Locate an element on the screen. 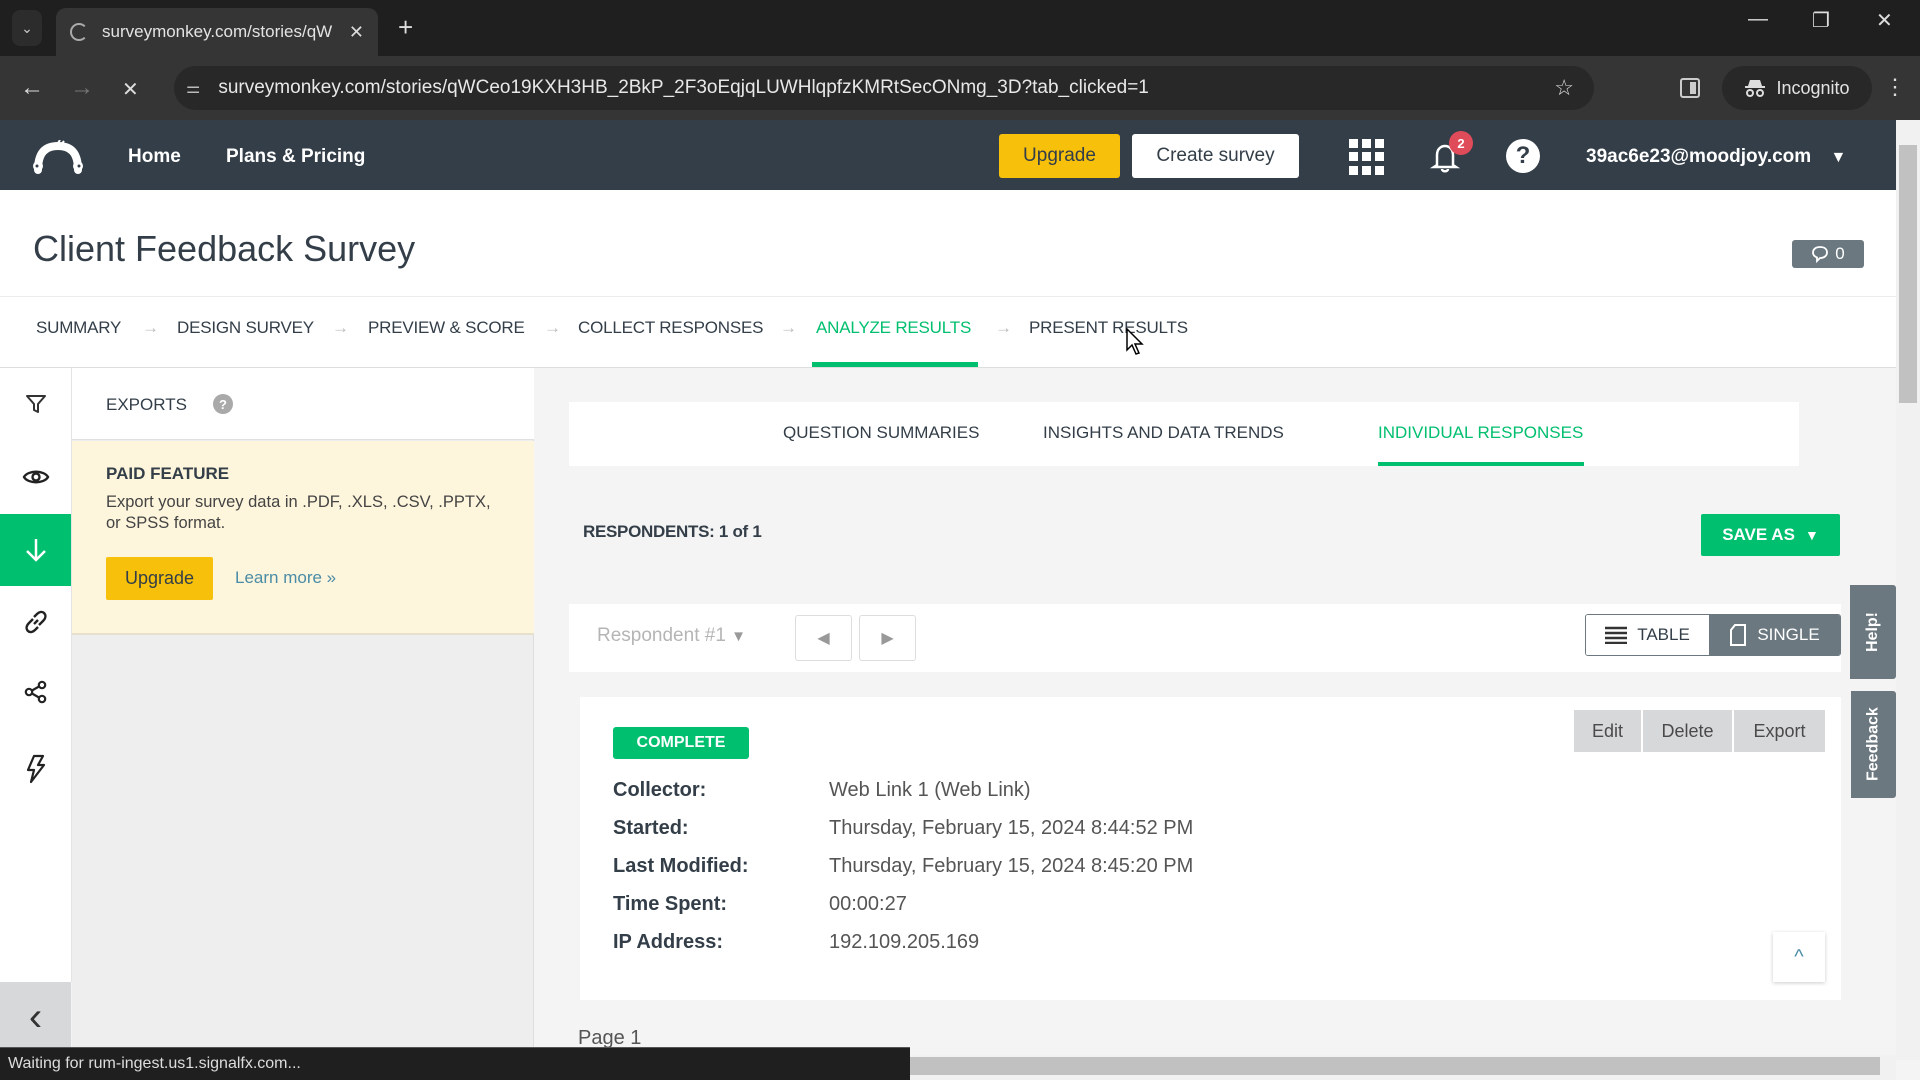 The width and height of the screenshot is (1920, 1080). notification-count-badge: 2 is located at coordinates (1461, 143).